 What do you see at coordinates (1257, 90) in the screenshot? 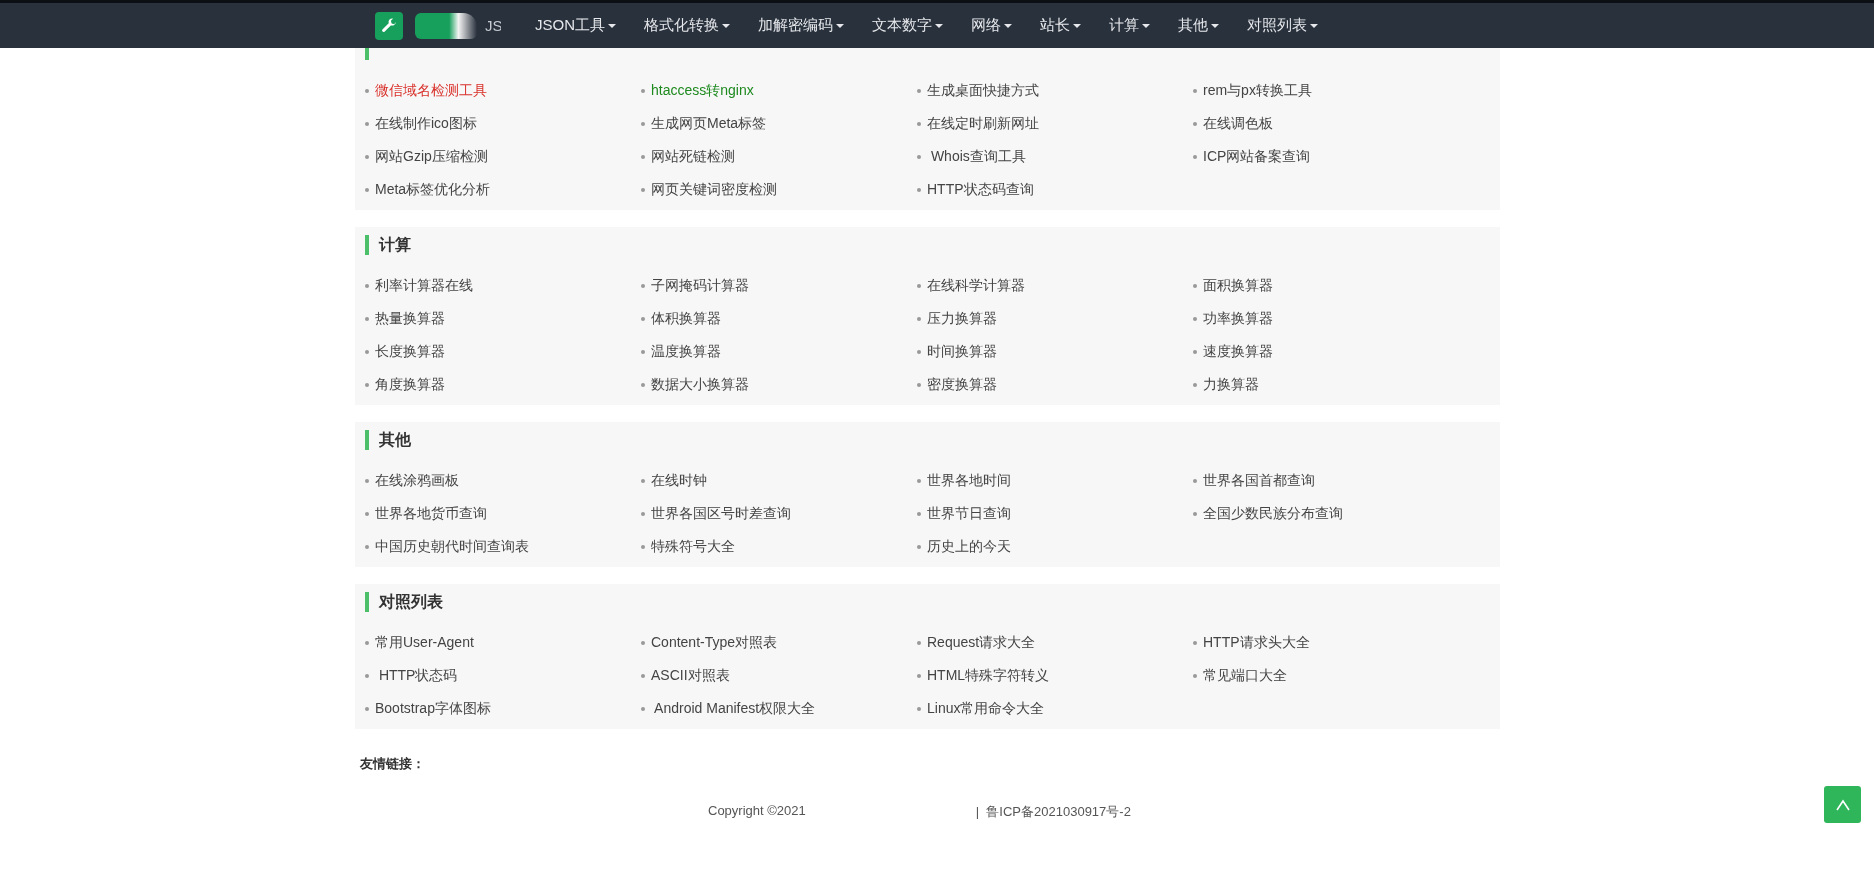
I see `tool-link: rem与px转换工具` at bounding box center [1257, 90].